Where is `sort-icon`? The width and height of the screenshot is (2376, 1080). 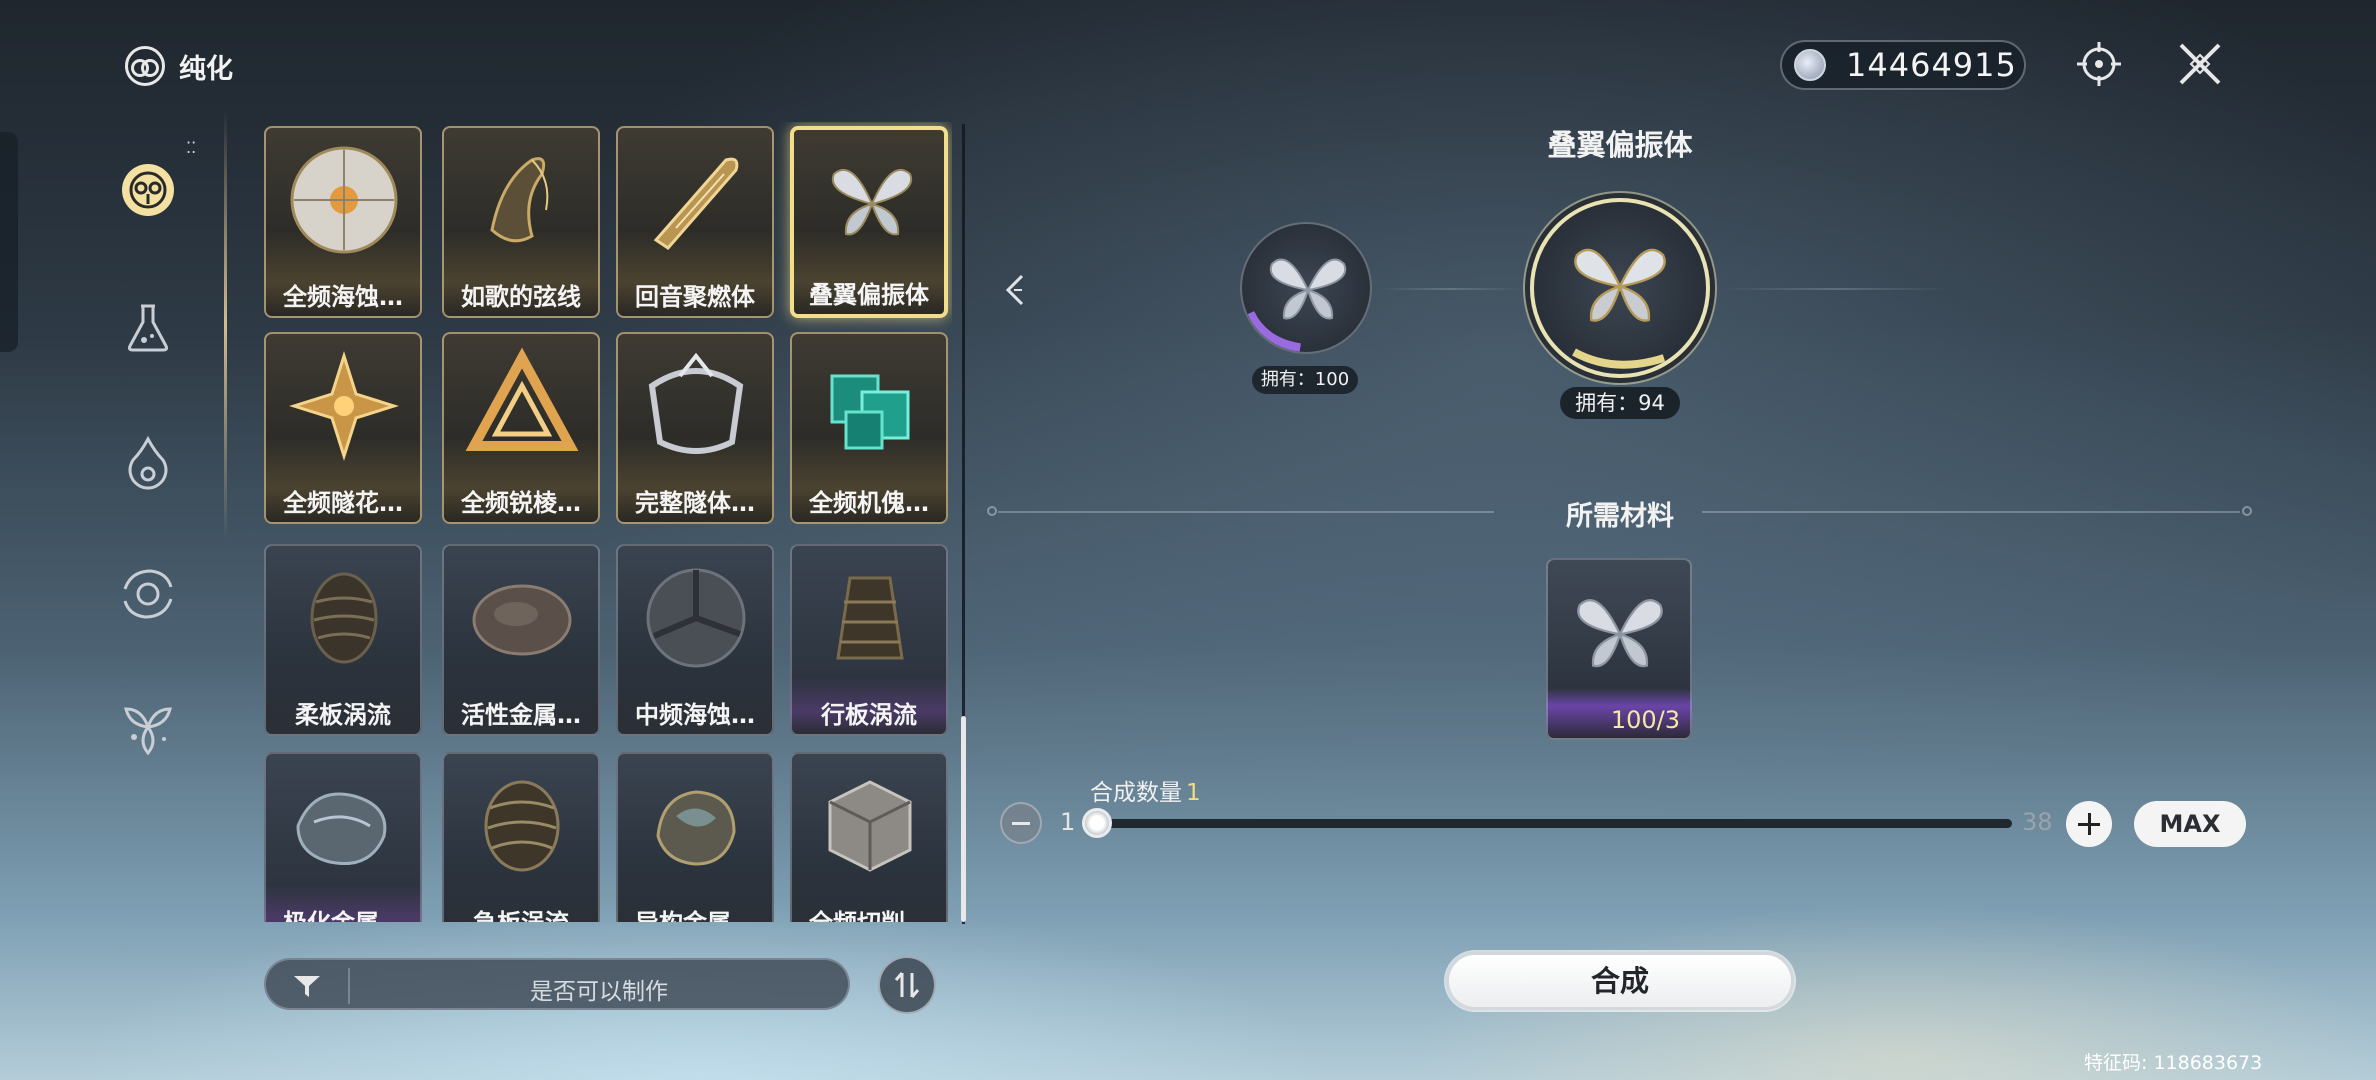
sort-icon is located at coordinates (907, 985).